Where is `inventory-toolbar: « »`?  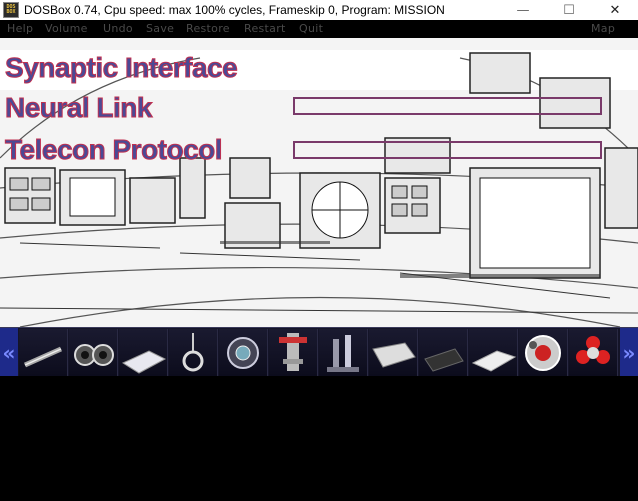
inventory-toolbar: « » is located at coordinates (319, 352).